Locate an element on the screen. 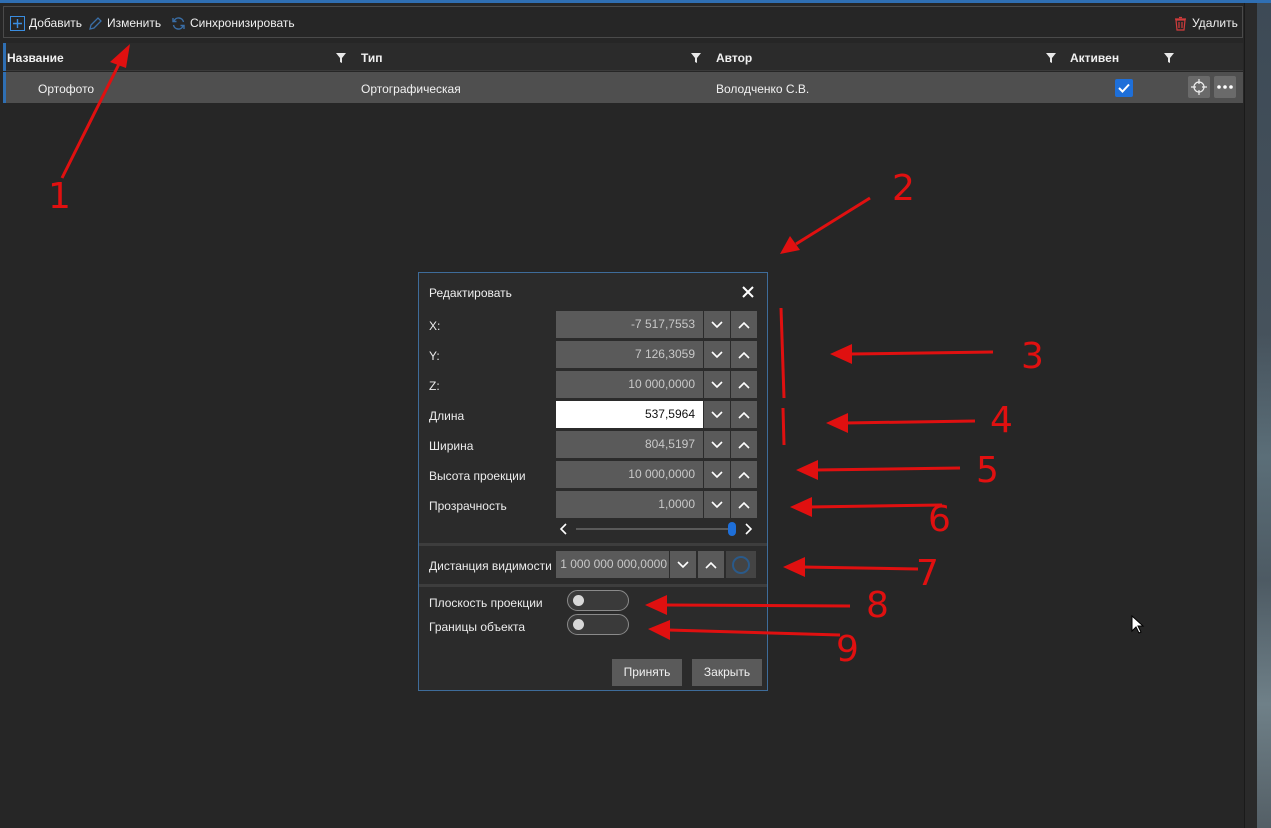 The width and height of the screenshot is (1271, 828). projection-plane-toggle is located at coordinates (598, 600).